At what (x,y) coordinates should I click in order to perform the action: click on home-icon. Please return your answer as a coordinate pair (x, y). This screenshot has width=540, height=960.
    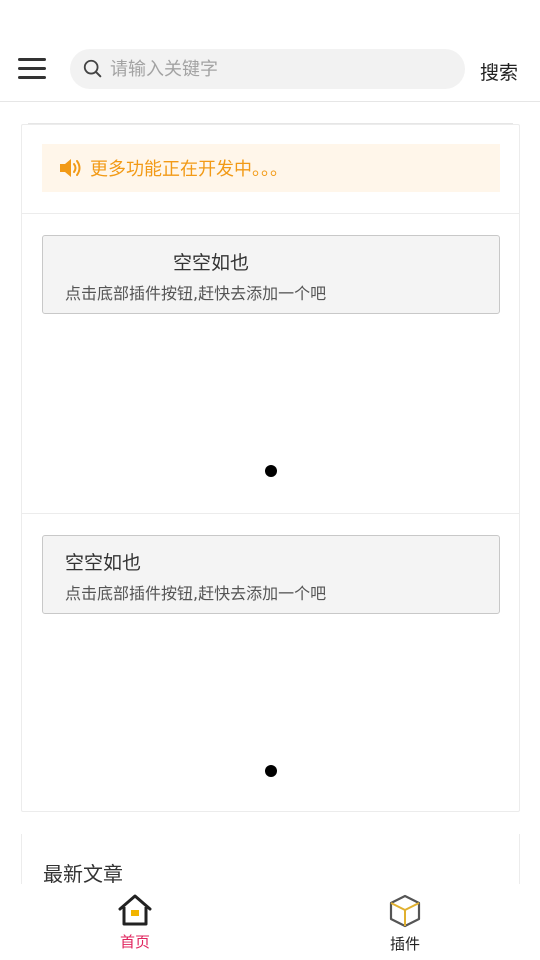
    Looking at the image, I should click on (135, 910).